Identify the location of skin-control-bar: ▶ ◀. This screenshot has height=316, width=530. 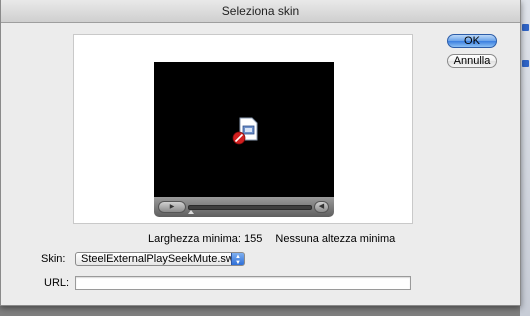
(244, 207).